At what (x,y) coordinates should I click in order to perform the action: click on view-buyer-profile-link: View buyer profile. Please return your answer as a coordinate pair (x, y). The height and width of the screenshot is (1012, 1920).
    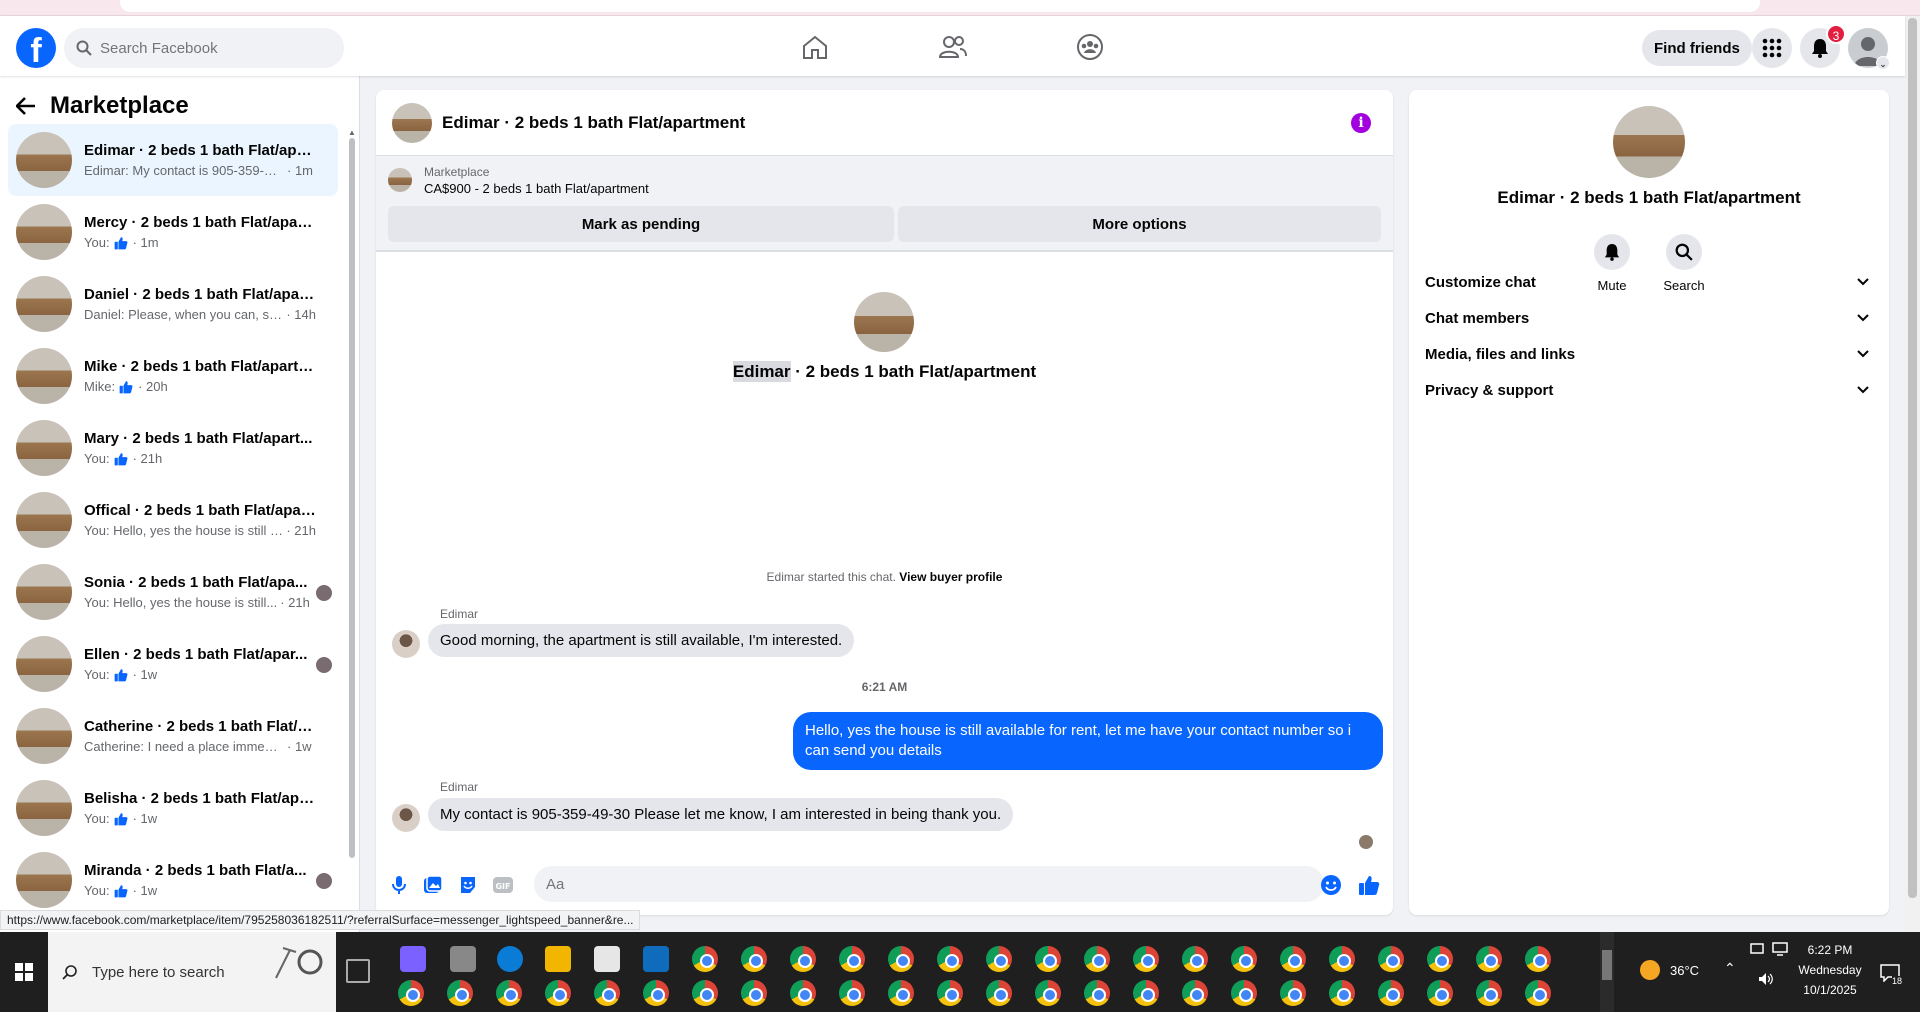
    Looking at the image, I should click on (950, 577).